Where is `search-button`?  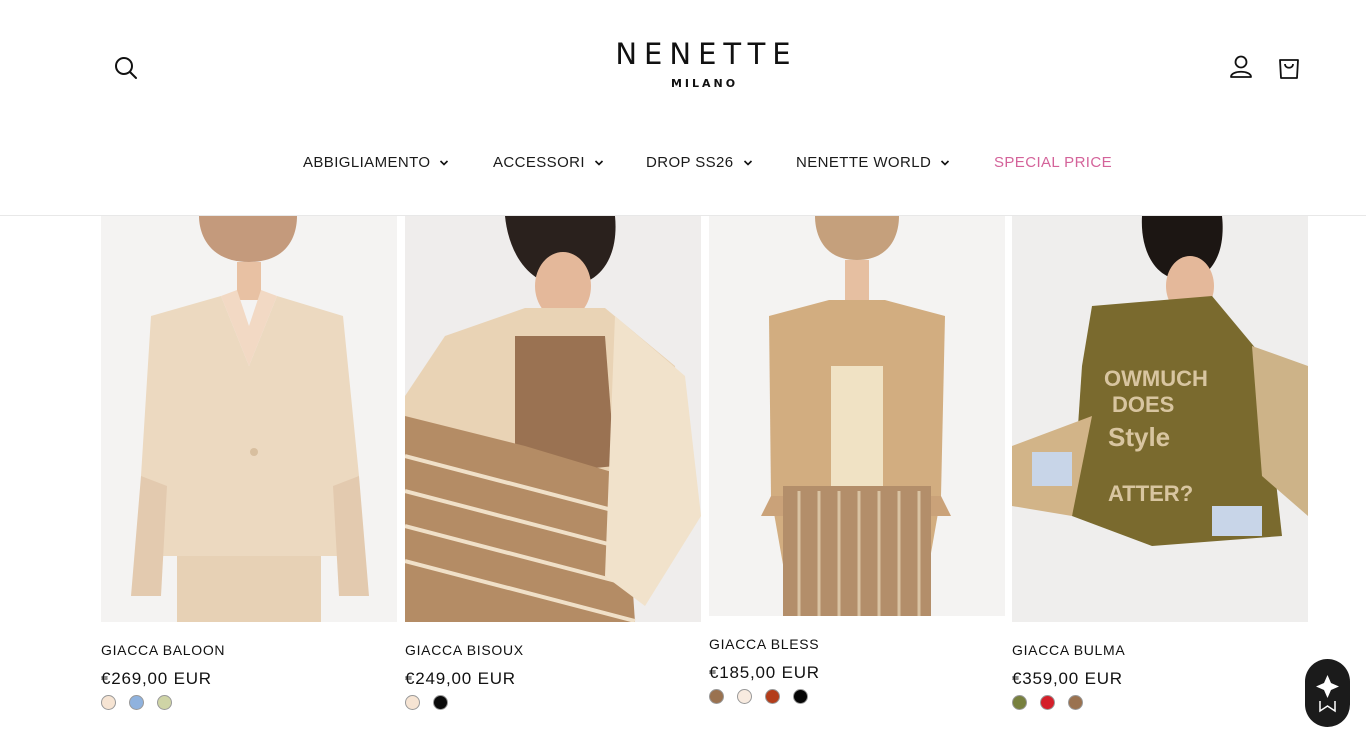
search-button is located at coordinates (126, 68).